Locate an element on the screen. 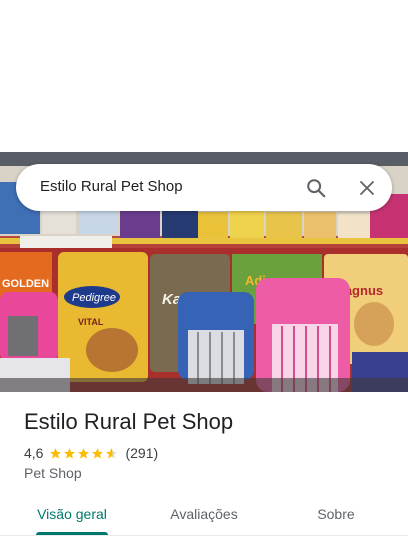 The image size is (408, 544). pedigree-label: Pedigree is located at coordinates (94, 298).